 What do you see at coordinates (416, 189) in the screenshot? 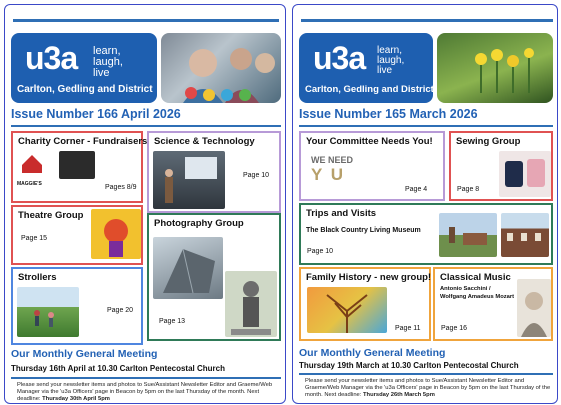
I see `tile-page: Page 4` at bounding box center [416, 189].